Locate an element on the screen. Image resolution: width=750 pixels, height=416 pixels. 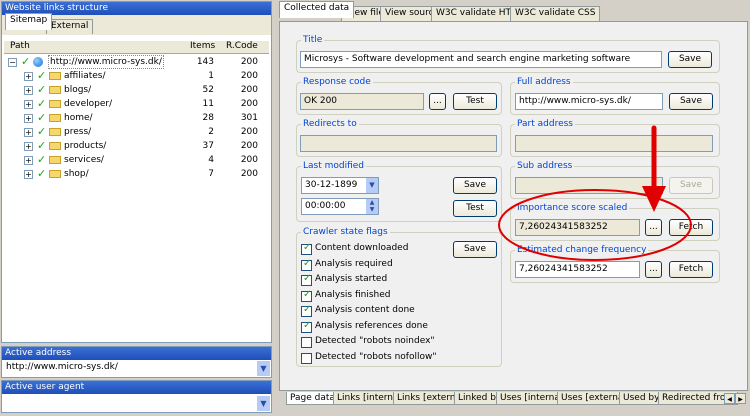
tree-header: Path Items R.Code is located at coordinates (136, 47).